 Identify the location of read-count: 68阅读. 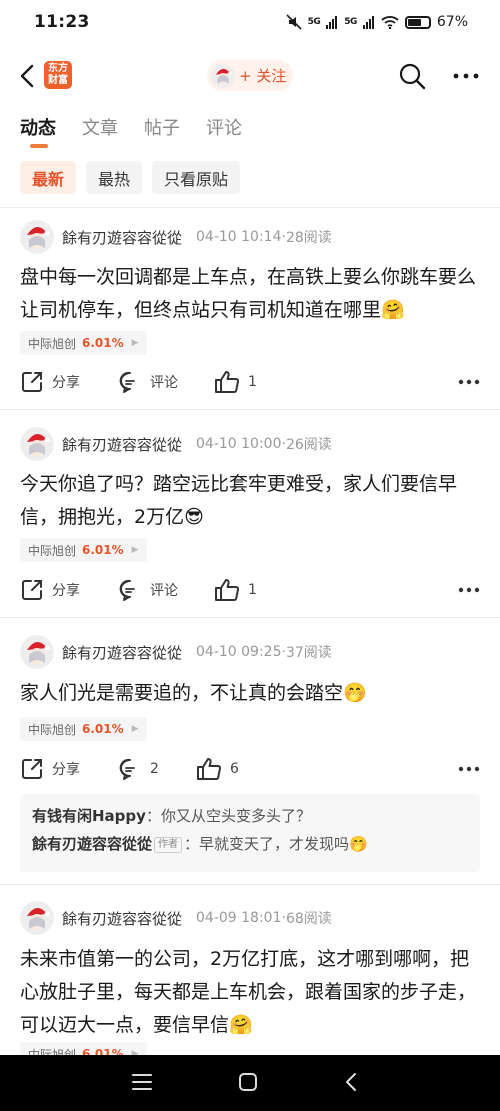
(308, 919).